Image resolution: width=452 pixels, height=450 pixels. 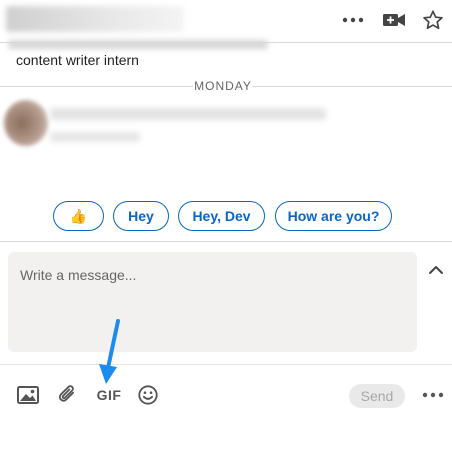 I want to click on emoji-icon, so click(x=148, y=395).